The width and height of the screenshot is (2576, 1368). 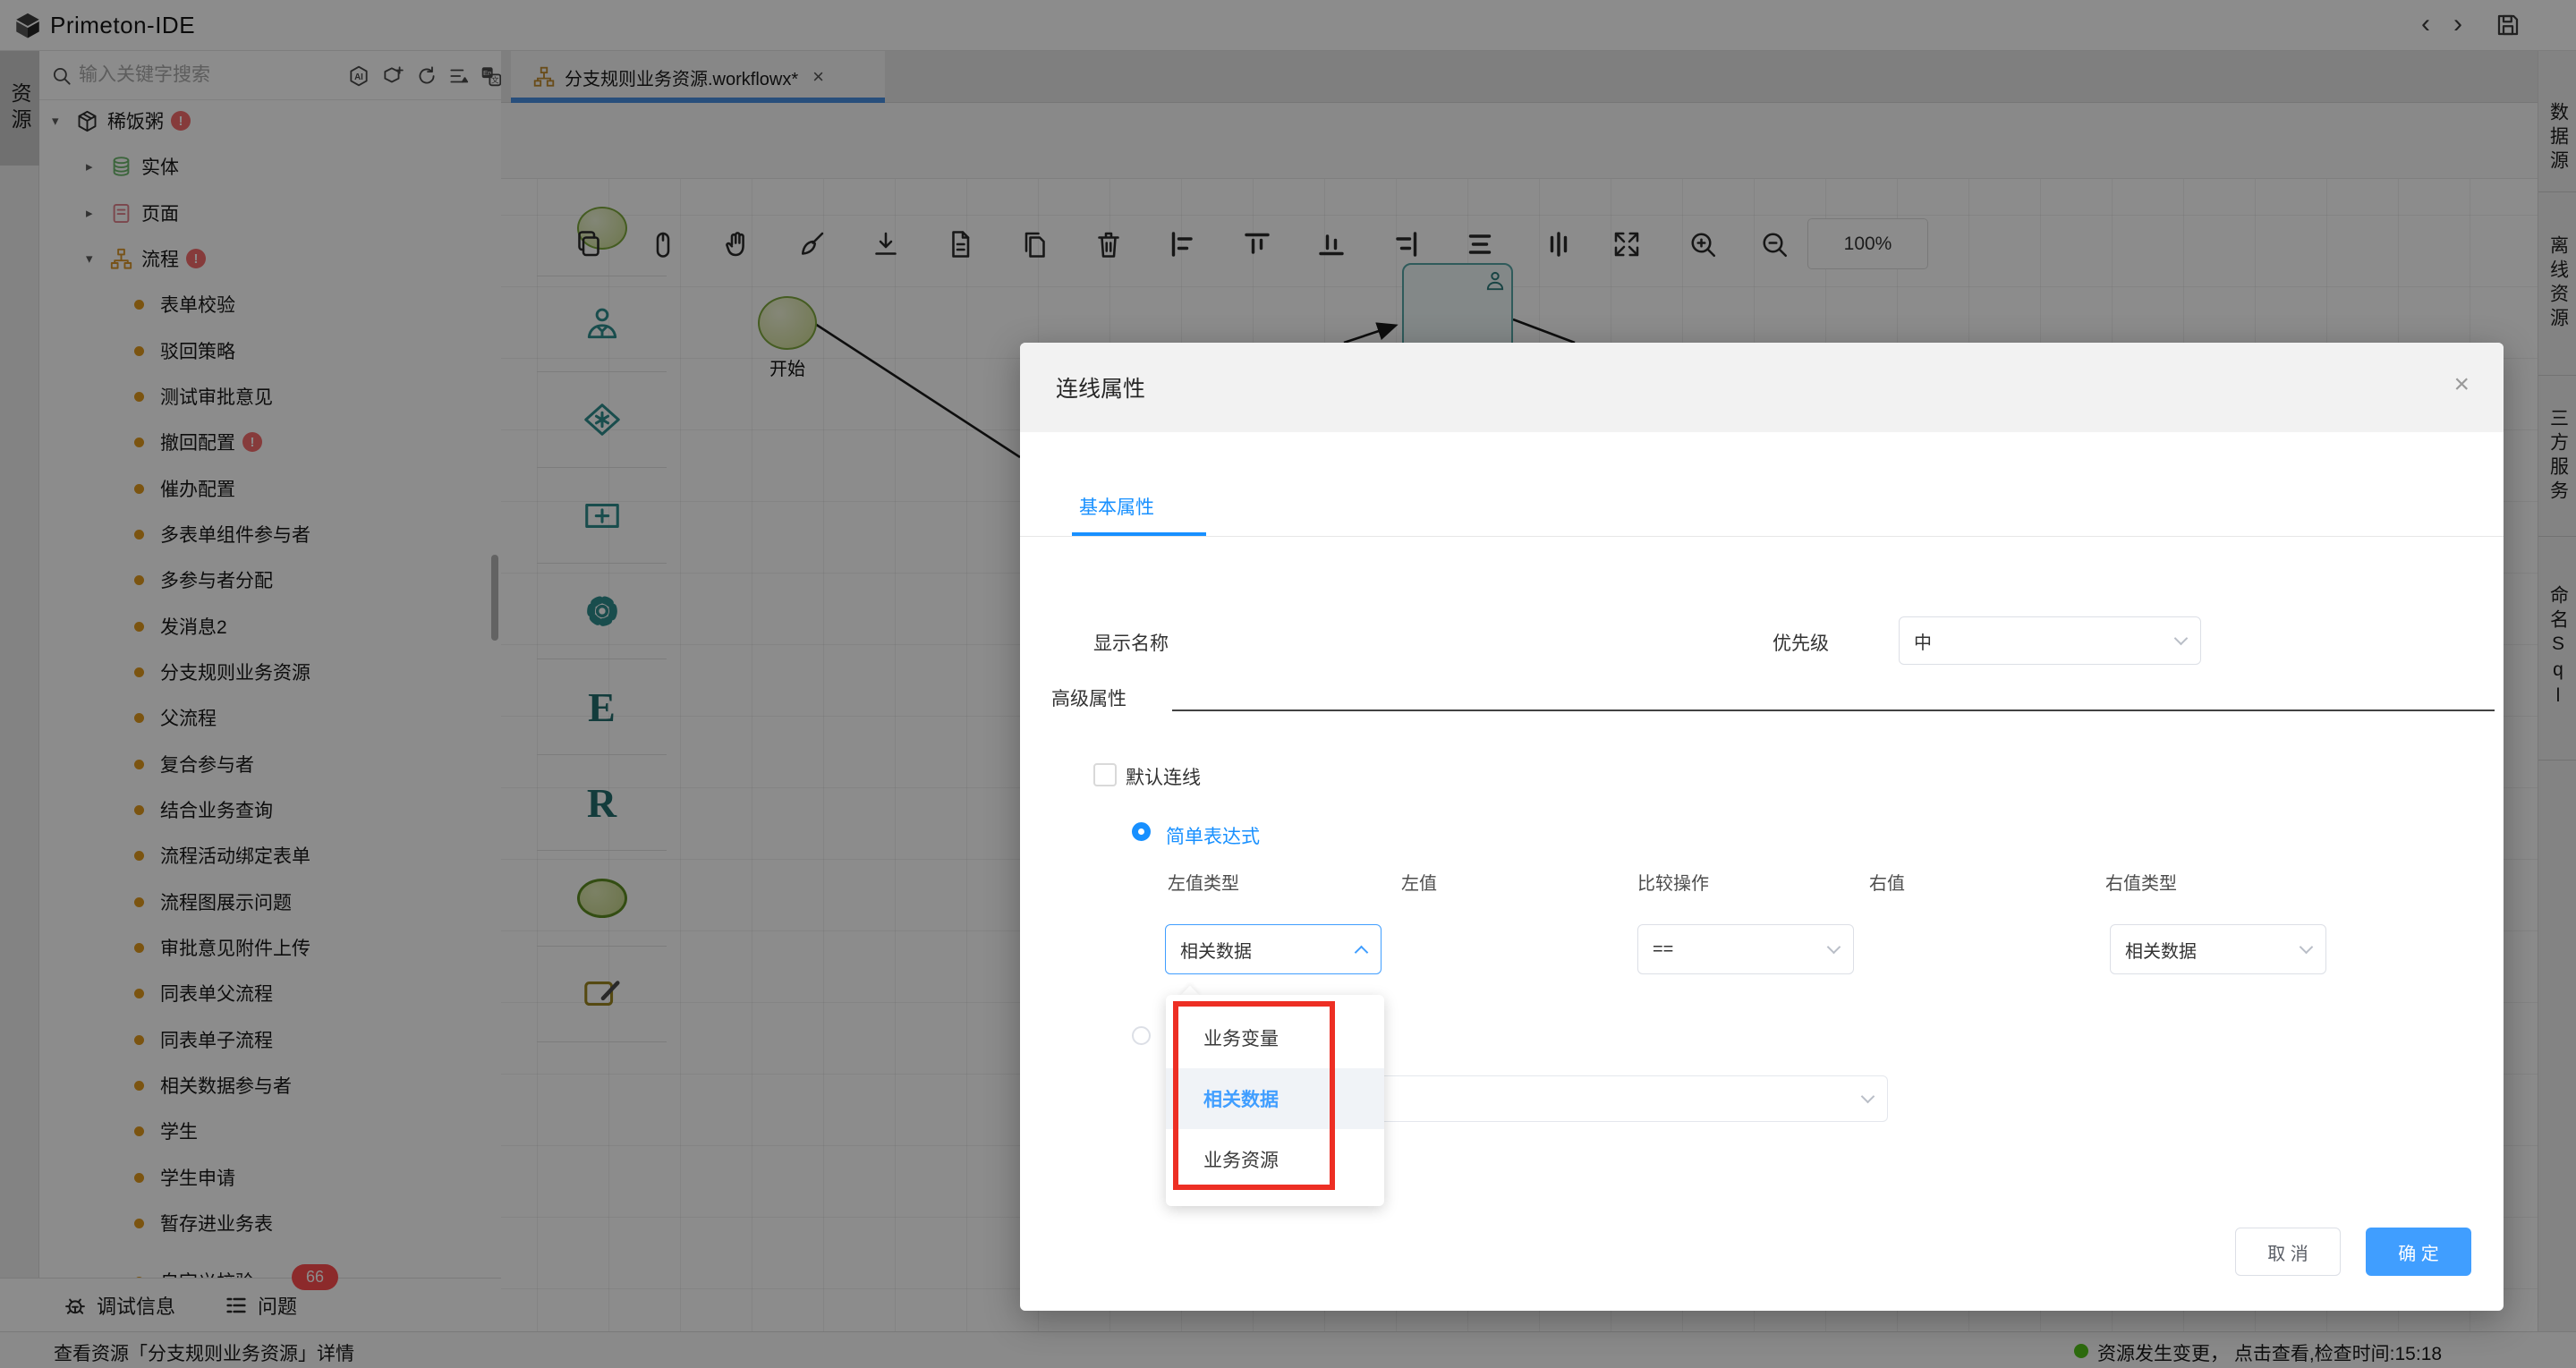 I want to click on display-name-label: 显示名称, so click(x=1131, y=643).